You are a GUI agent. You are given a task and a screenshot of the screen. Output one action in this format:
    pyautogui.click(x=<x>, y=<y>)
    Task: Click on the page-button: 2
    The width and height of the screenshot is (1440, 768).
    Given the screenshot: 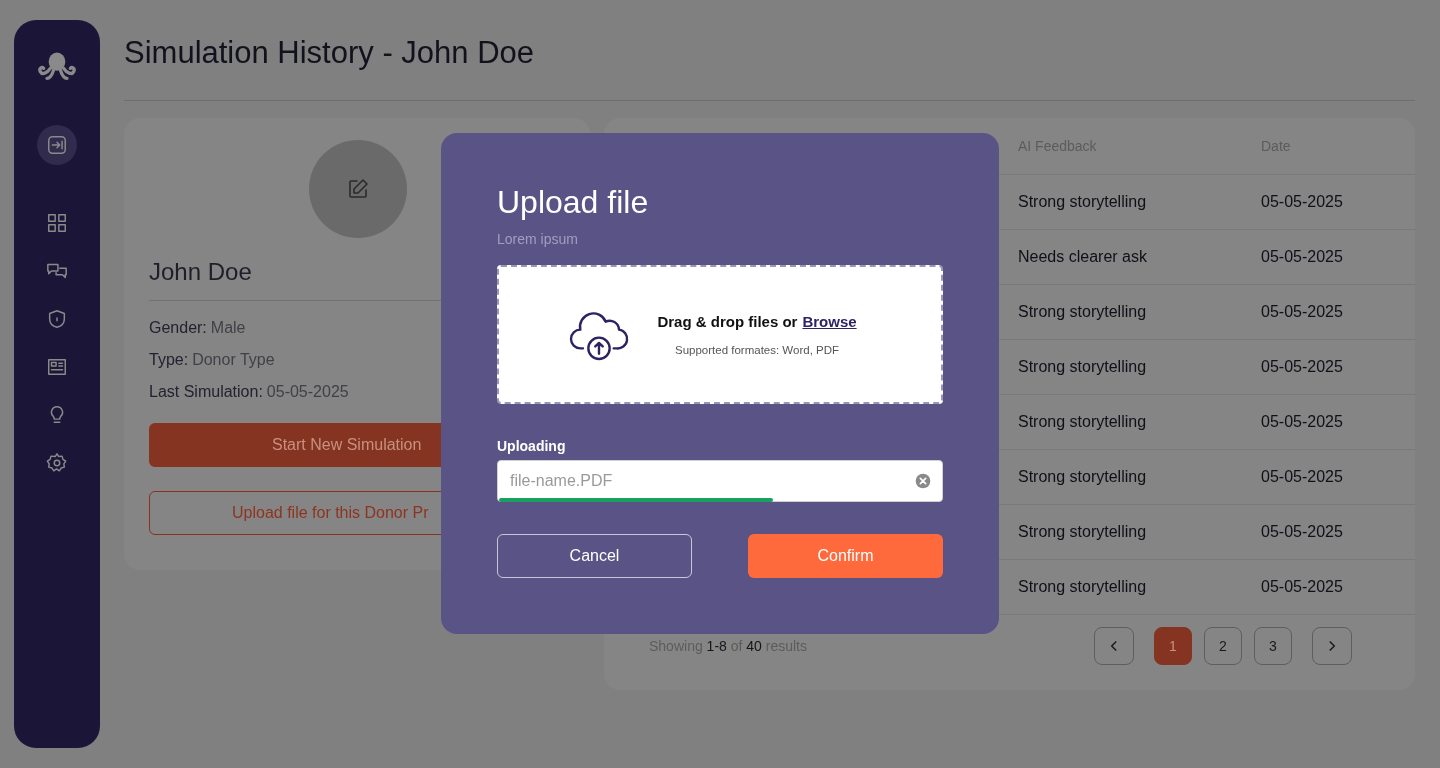 What is the action you would take?
    pyautogui.click(x=1223, y=646)
    